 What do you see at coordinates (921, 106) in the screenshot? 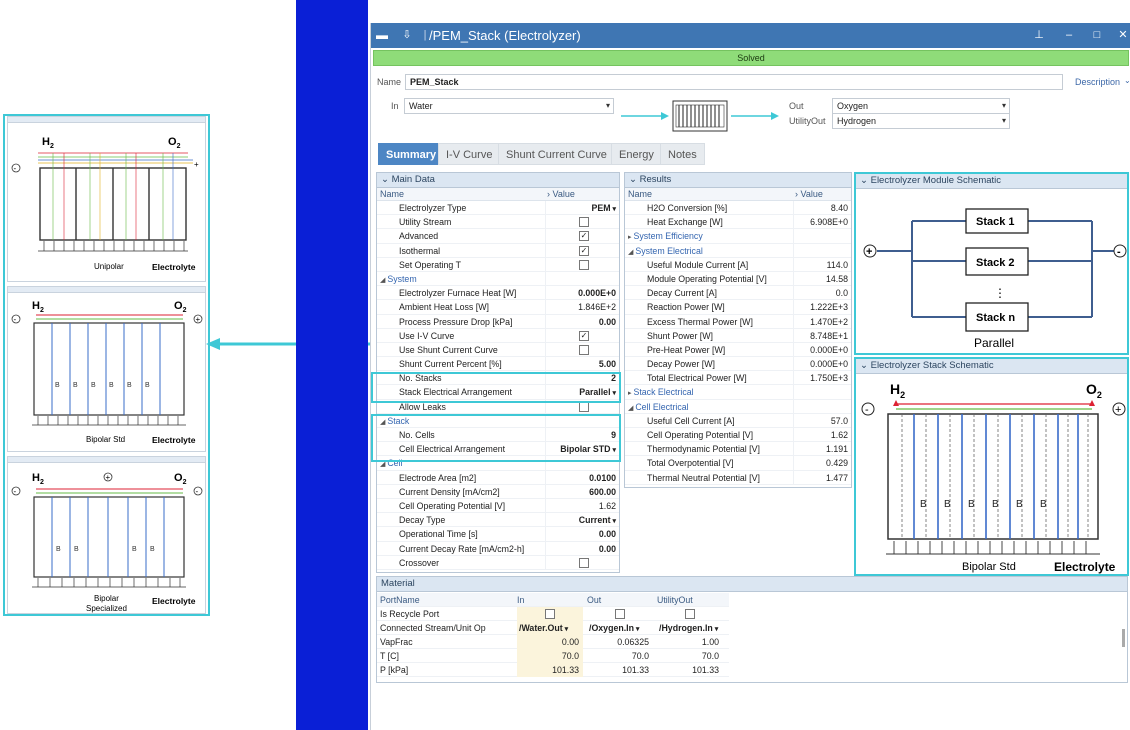
I see `out-stream-select: Oxygen` at bounding box center [921, 106].